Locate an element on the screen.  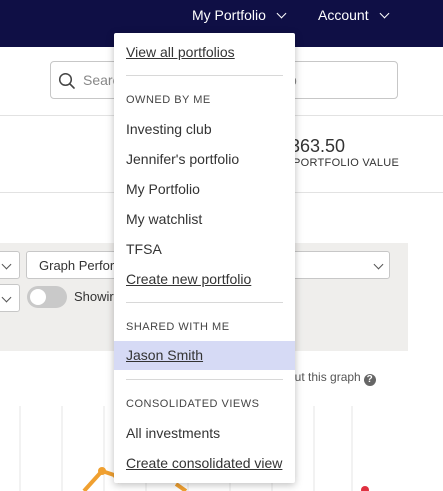
my-portfolio-menu-label: My Portfolio is located at coordinates (229, 15).